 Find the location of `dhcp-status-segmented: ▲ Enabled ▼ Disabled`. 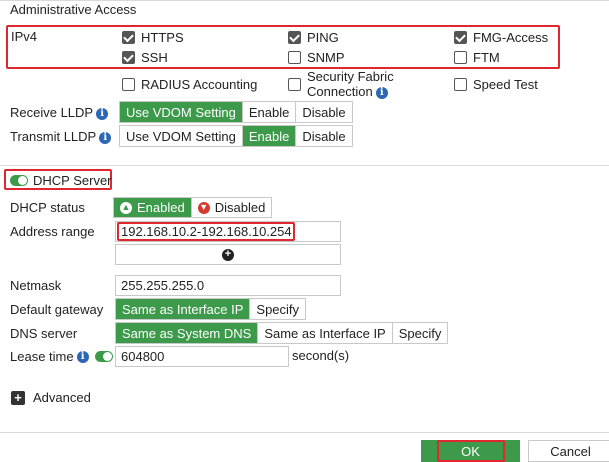

dhcp-status-segmented: ▲ Enabled ▼ Disabled is located at coordinates (193, 207).